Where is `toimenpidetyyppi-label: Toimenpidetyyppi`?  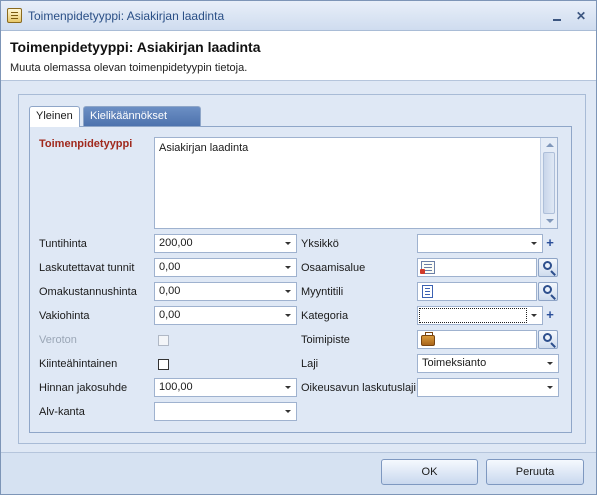 toimenpidetyyppi-label: Toimenpidetyyppi is located at coordinates (86, 144).